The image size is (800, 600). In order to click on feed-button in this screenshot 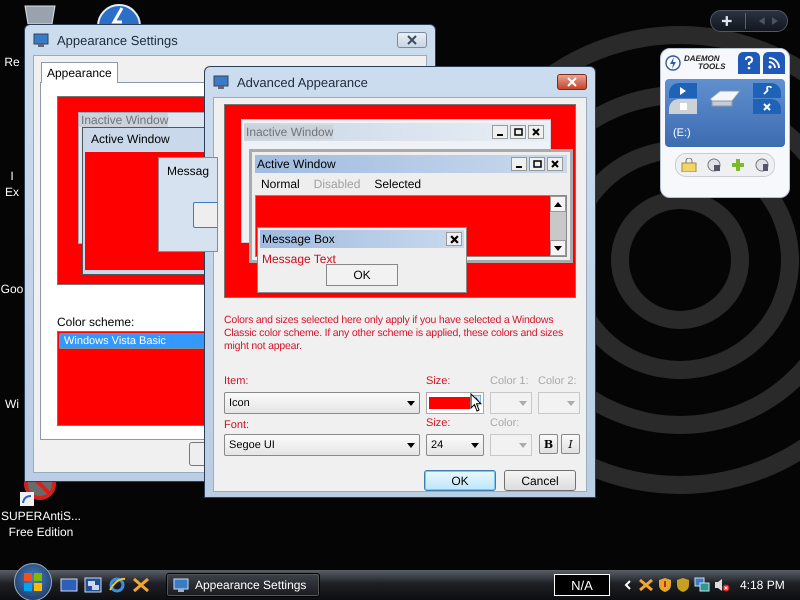, I will do `click(774, 63)`.